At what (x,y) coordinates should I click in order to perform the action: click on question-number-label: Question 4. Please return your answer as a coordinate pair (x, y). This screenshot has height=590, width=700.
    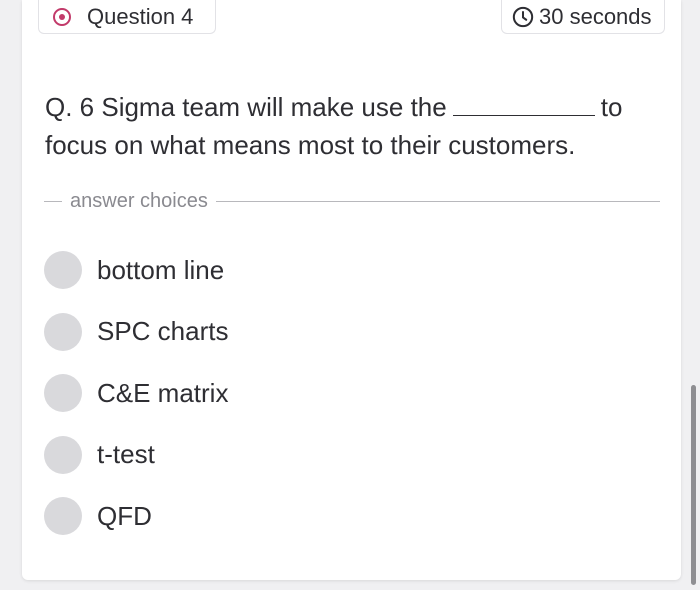
    Looking at the image, I should click on (140, 16).